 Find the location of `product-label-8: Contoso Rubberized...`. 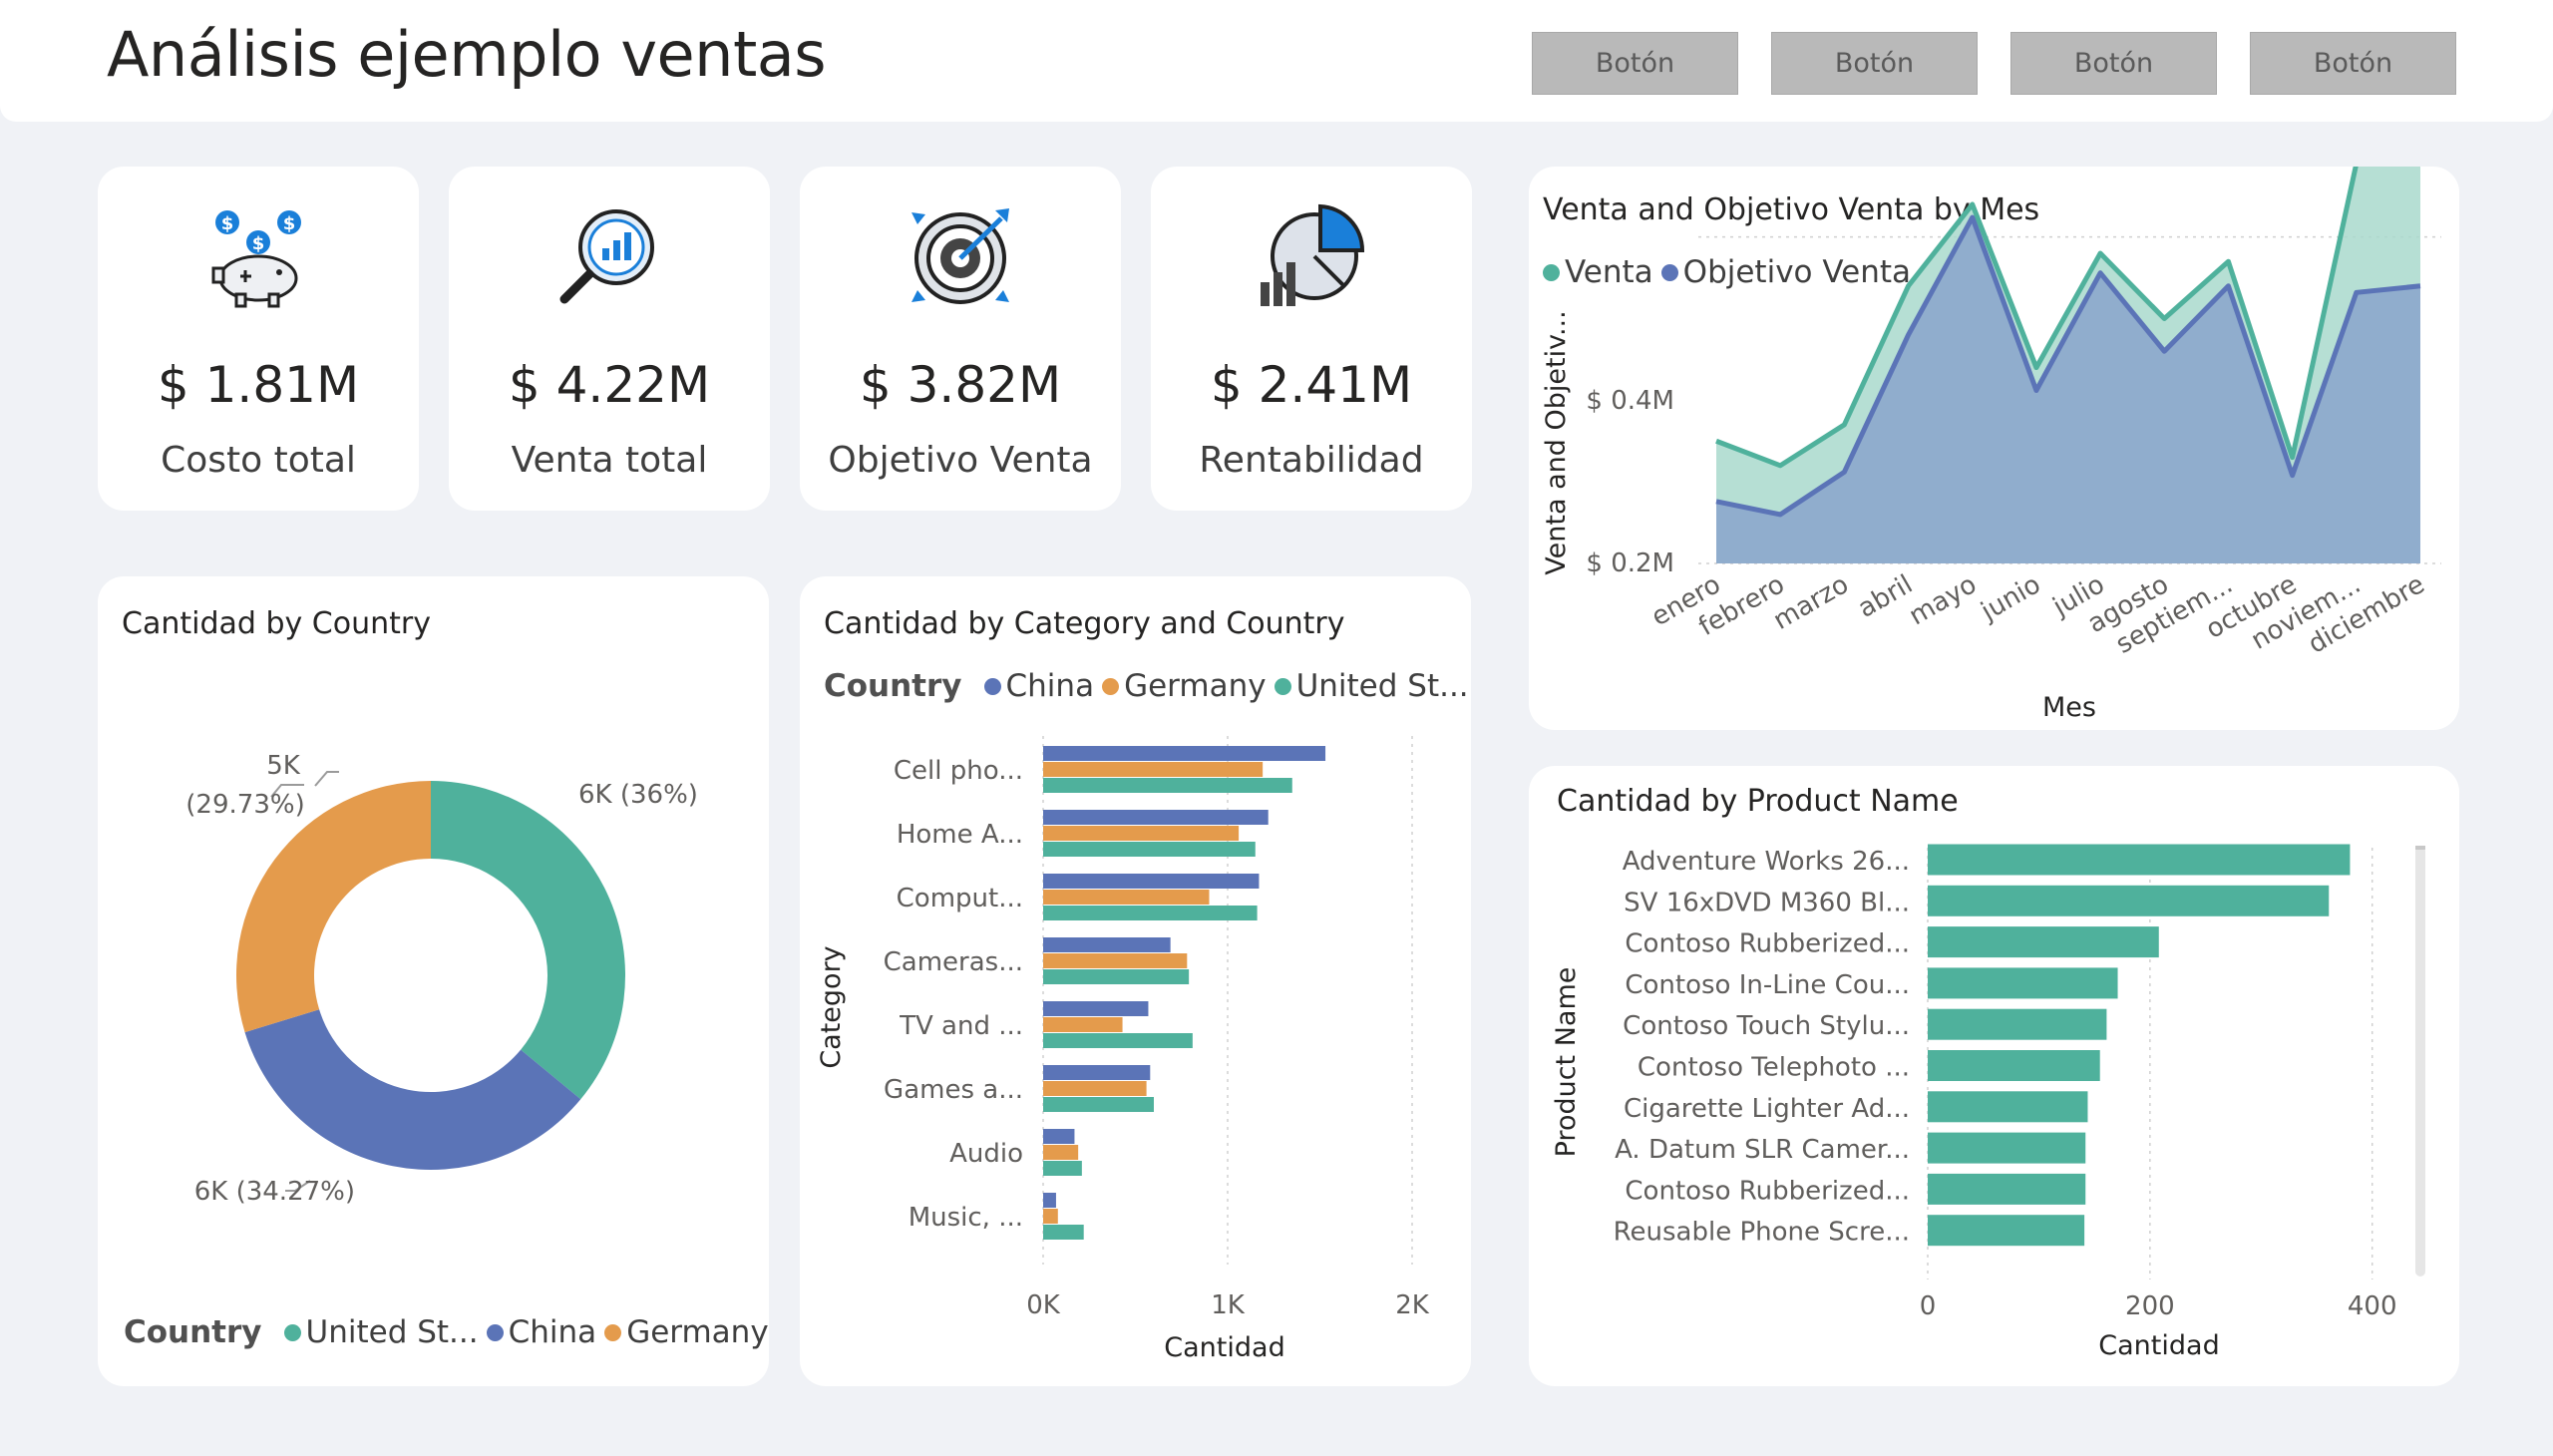

product-label-8: Contoso Rubberized... is located at coordinates (1768, 1191).